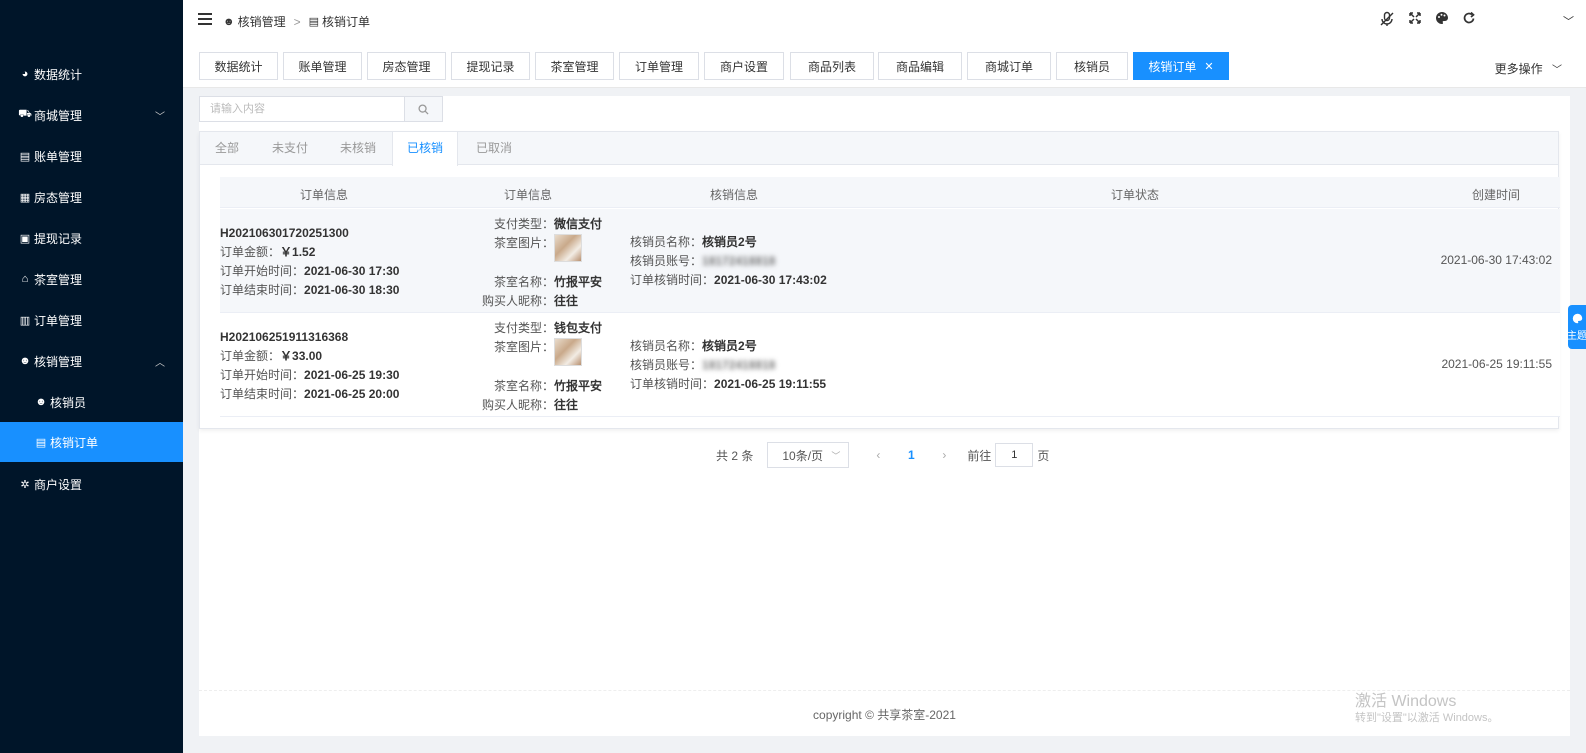  I want to click on status-tab-all: 全部, so click(227, 148).